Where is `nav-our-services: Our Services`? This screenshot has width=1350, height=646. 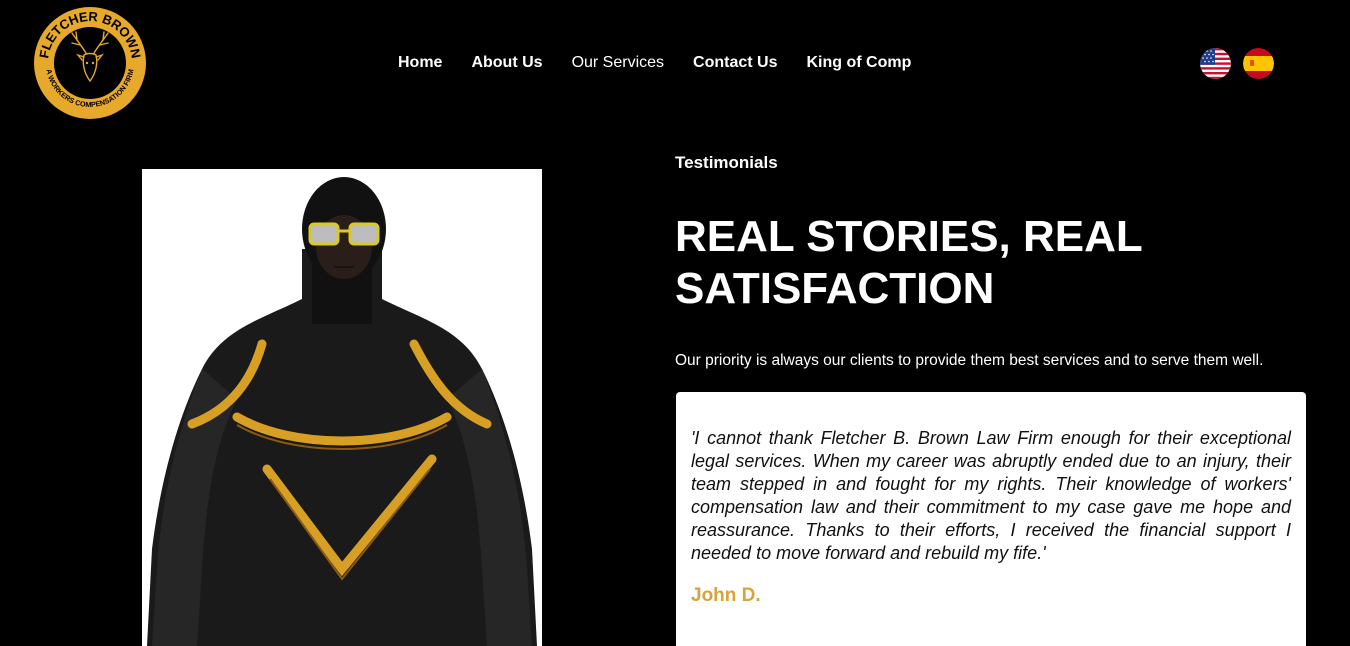
nav-our-services: Our Services is located at coordinates (618, 63).